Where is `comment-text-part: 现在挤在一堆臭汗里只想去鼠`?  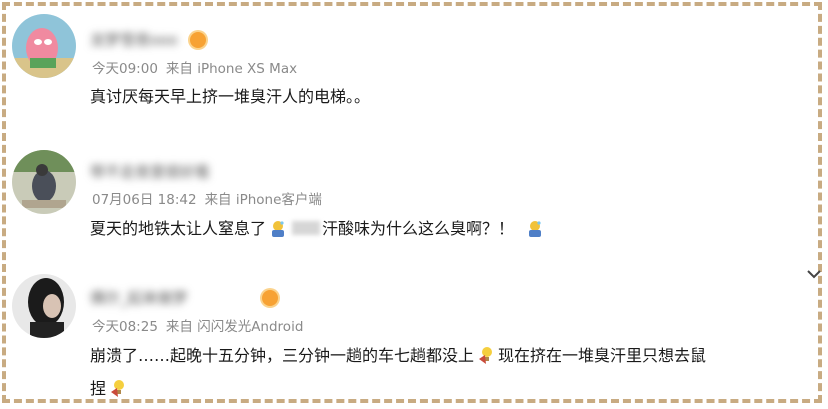 comment-text-part: 现在挤在一堆臭汗里只想去鼠 is located at coordinates (602, 355).